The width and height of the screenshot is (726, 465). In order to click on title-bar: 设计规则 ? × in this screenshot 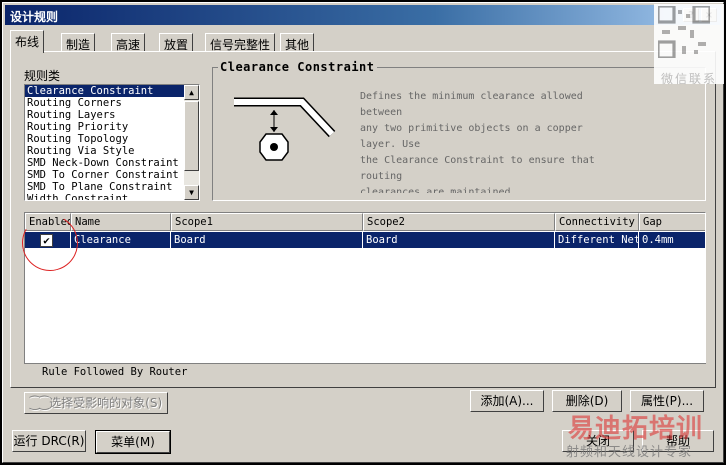, I will do `click(363, 15)`.